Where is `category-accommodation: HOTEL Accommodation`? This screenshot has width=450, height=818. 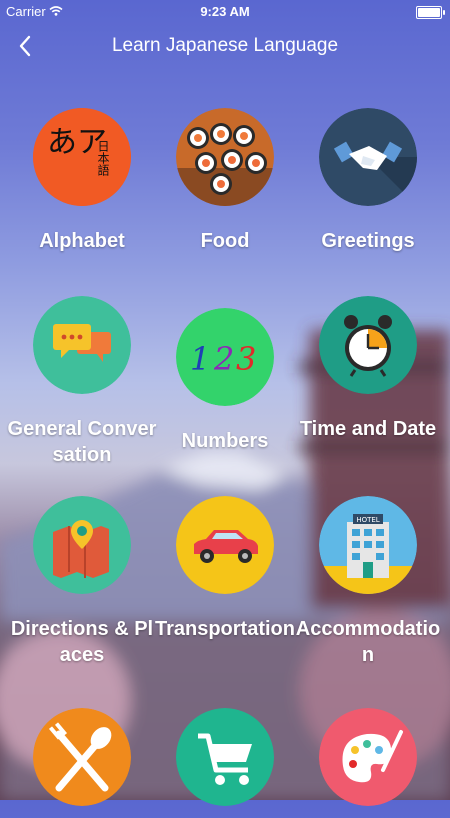 category-accommodation: HOTEL Accommodation is located at coordinates (368, 591).